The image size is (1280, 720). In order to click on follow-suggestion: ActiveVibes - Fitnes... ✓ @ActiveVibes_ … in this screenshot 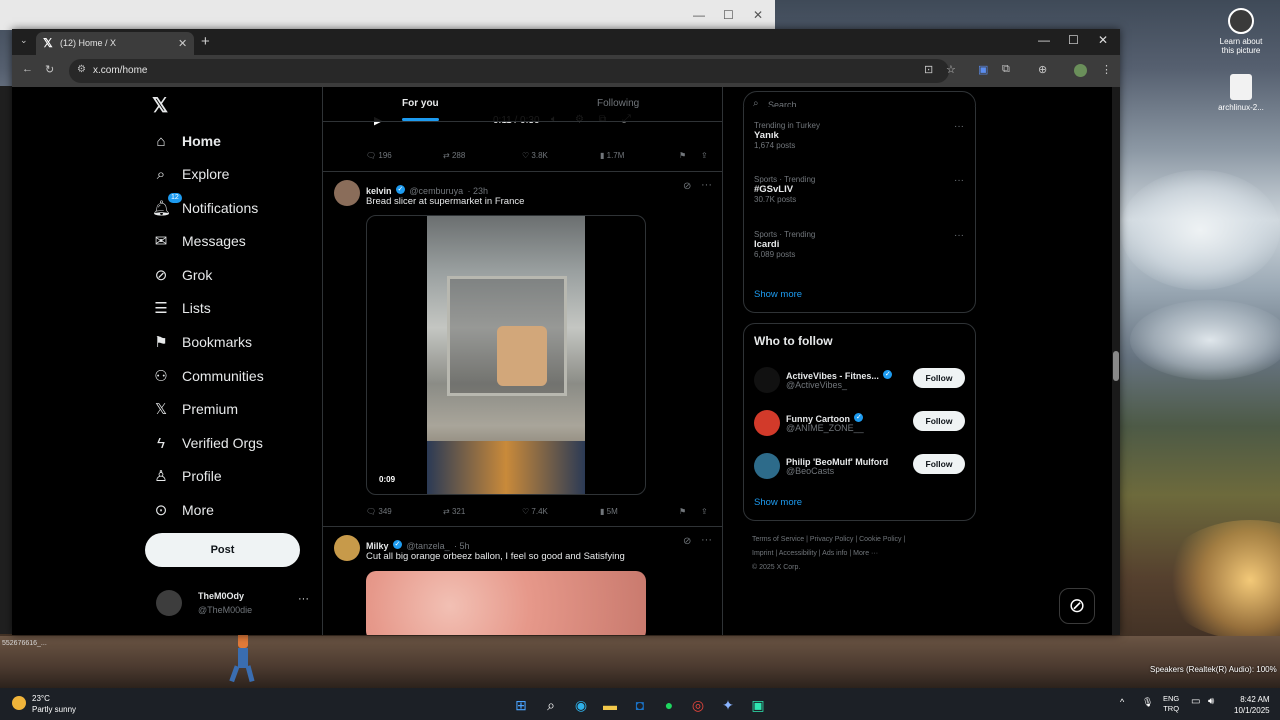, I will do `click(861, 380)`.